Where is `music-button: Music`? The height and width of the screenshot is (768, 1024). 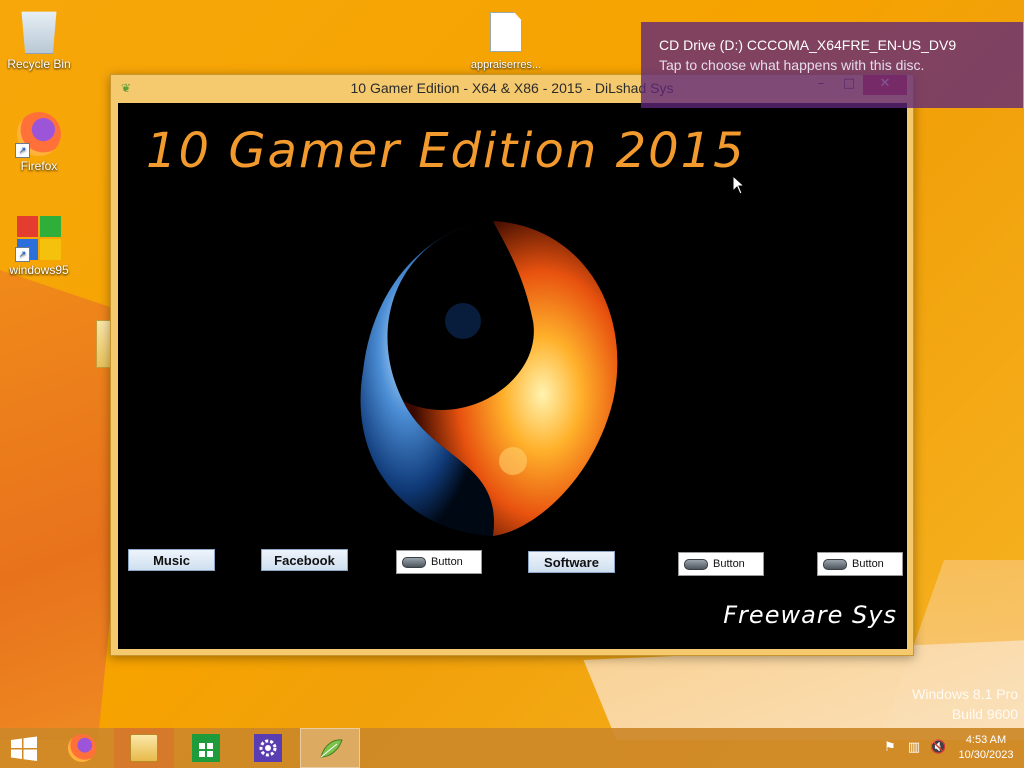 music-button: Music is located at coordinates (171, 560).